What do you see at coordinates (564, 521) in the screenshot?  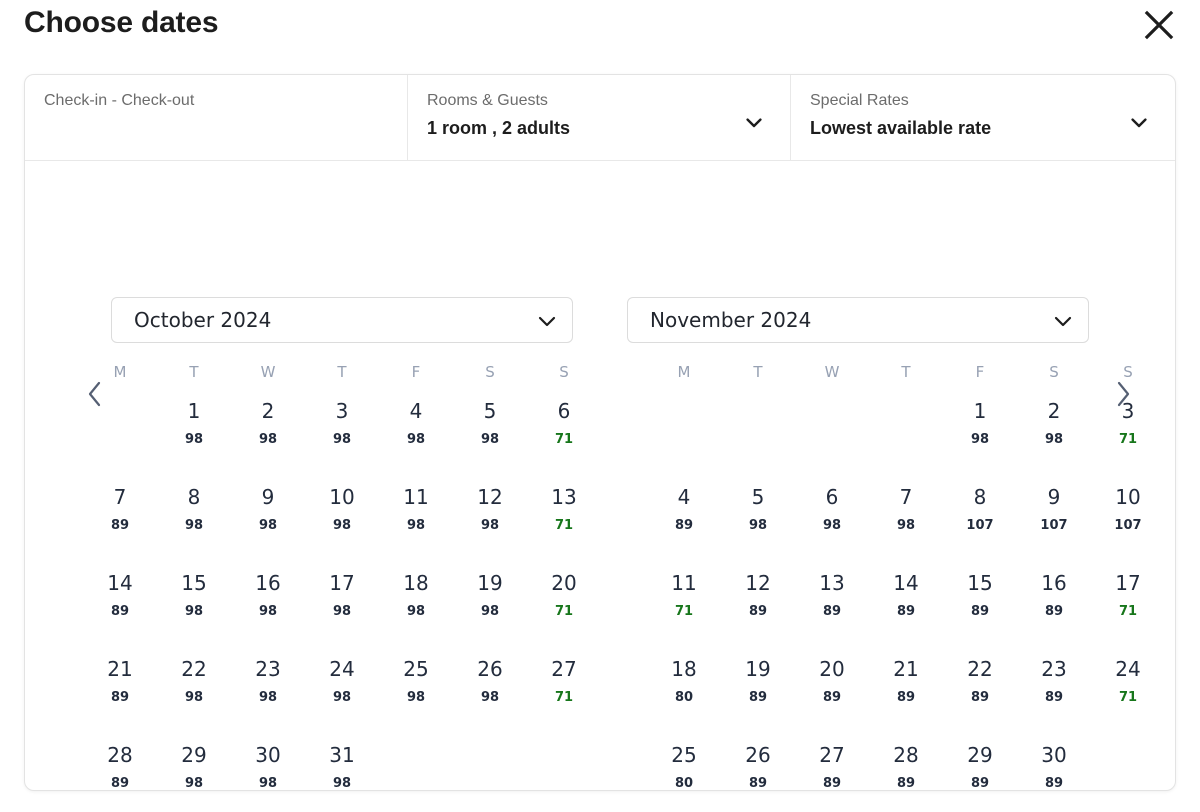 I see `calendar-day-cell: 13 71` at bounding box center [564, 521].